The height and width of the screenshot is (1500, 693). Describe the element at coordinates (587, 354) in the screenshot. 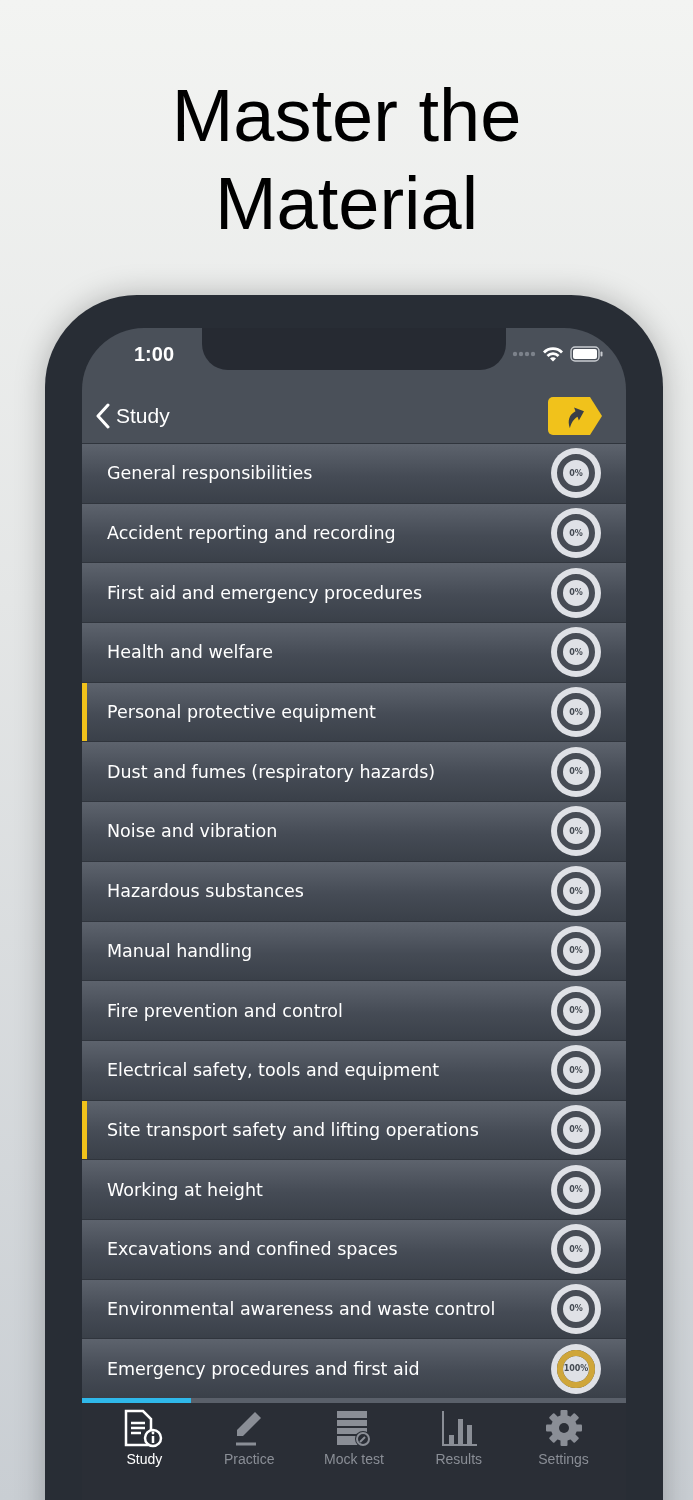

I see `battery-icon` at that location.